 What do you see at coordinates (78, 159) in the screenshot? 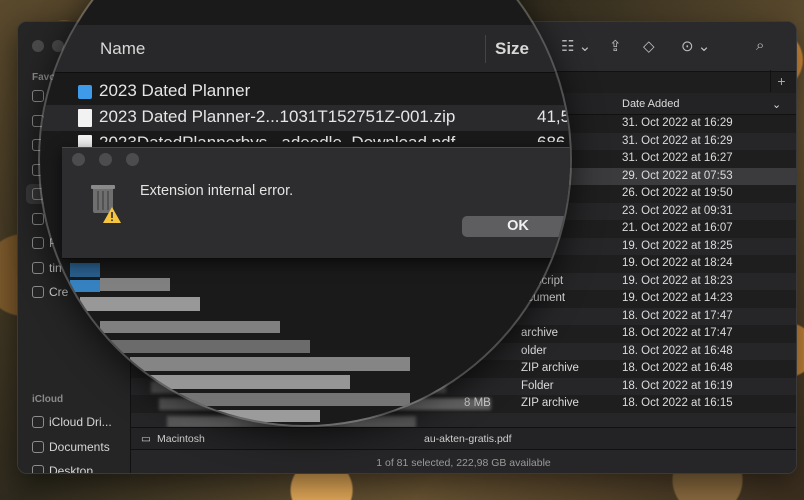
I see `dialog-close-button` at bounding box center [78, 159].